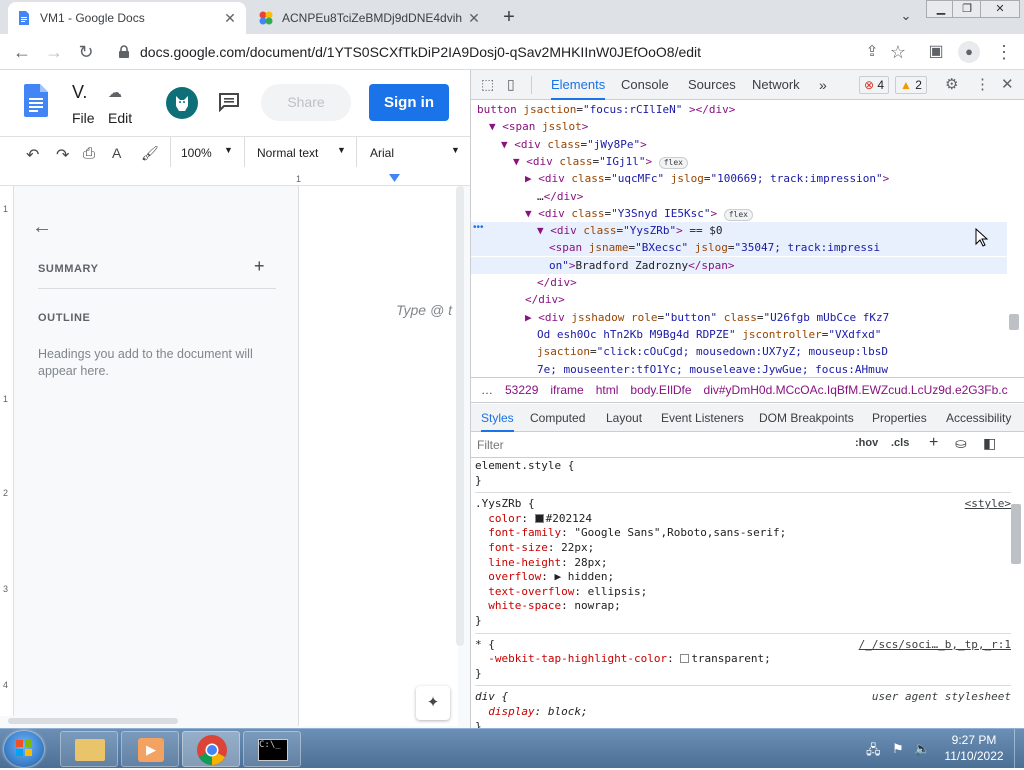 This screenshot has width=1024, height=770. Describe the element at coordinates (521, 390) in the screenshot. I see `breadcrumb-item: 53229` at that location.